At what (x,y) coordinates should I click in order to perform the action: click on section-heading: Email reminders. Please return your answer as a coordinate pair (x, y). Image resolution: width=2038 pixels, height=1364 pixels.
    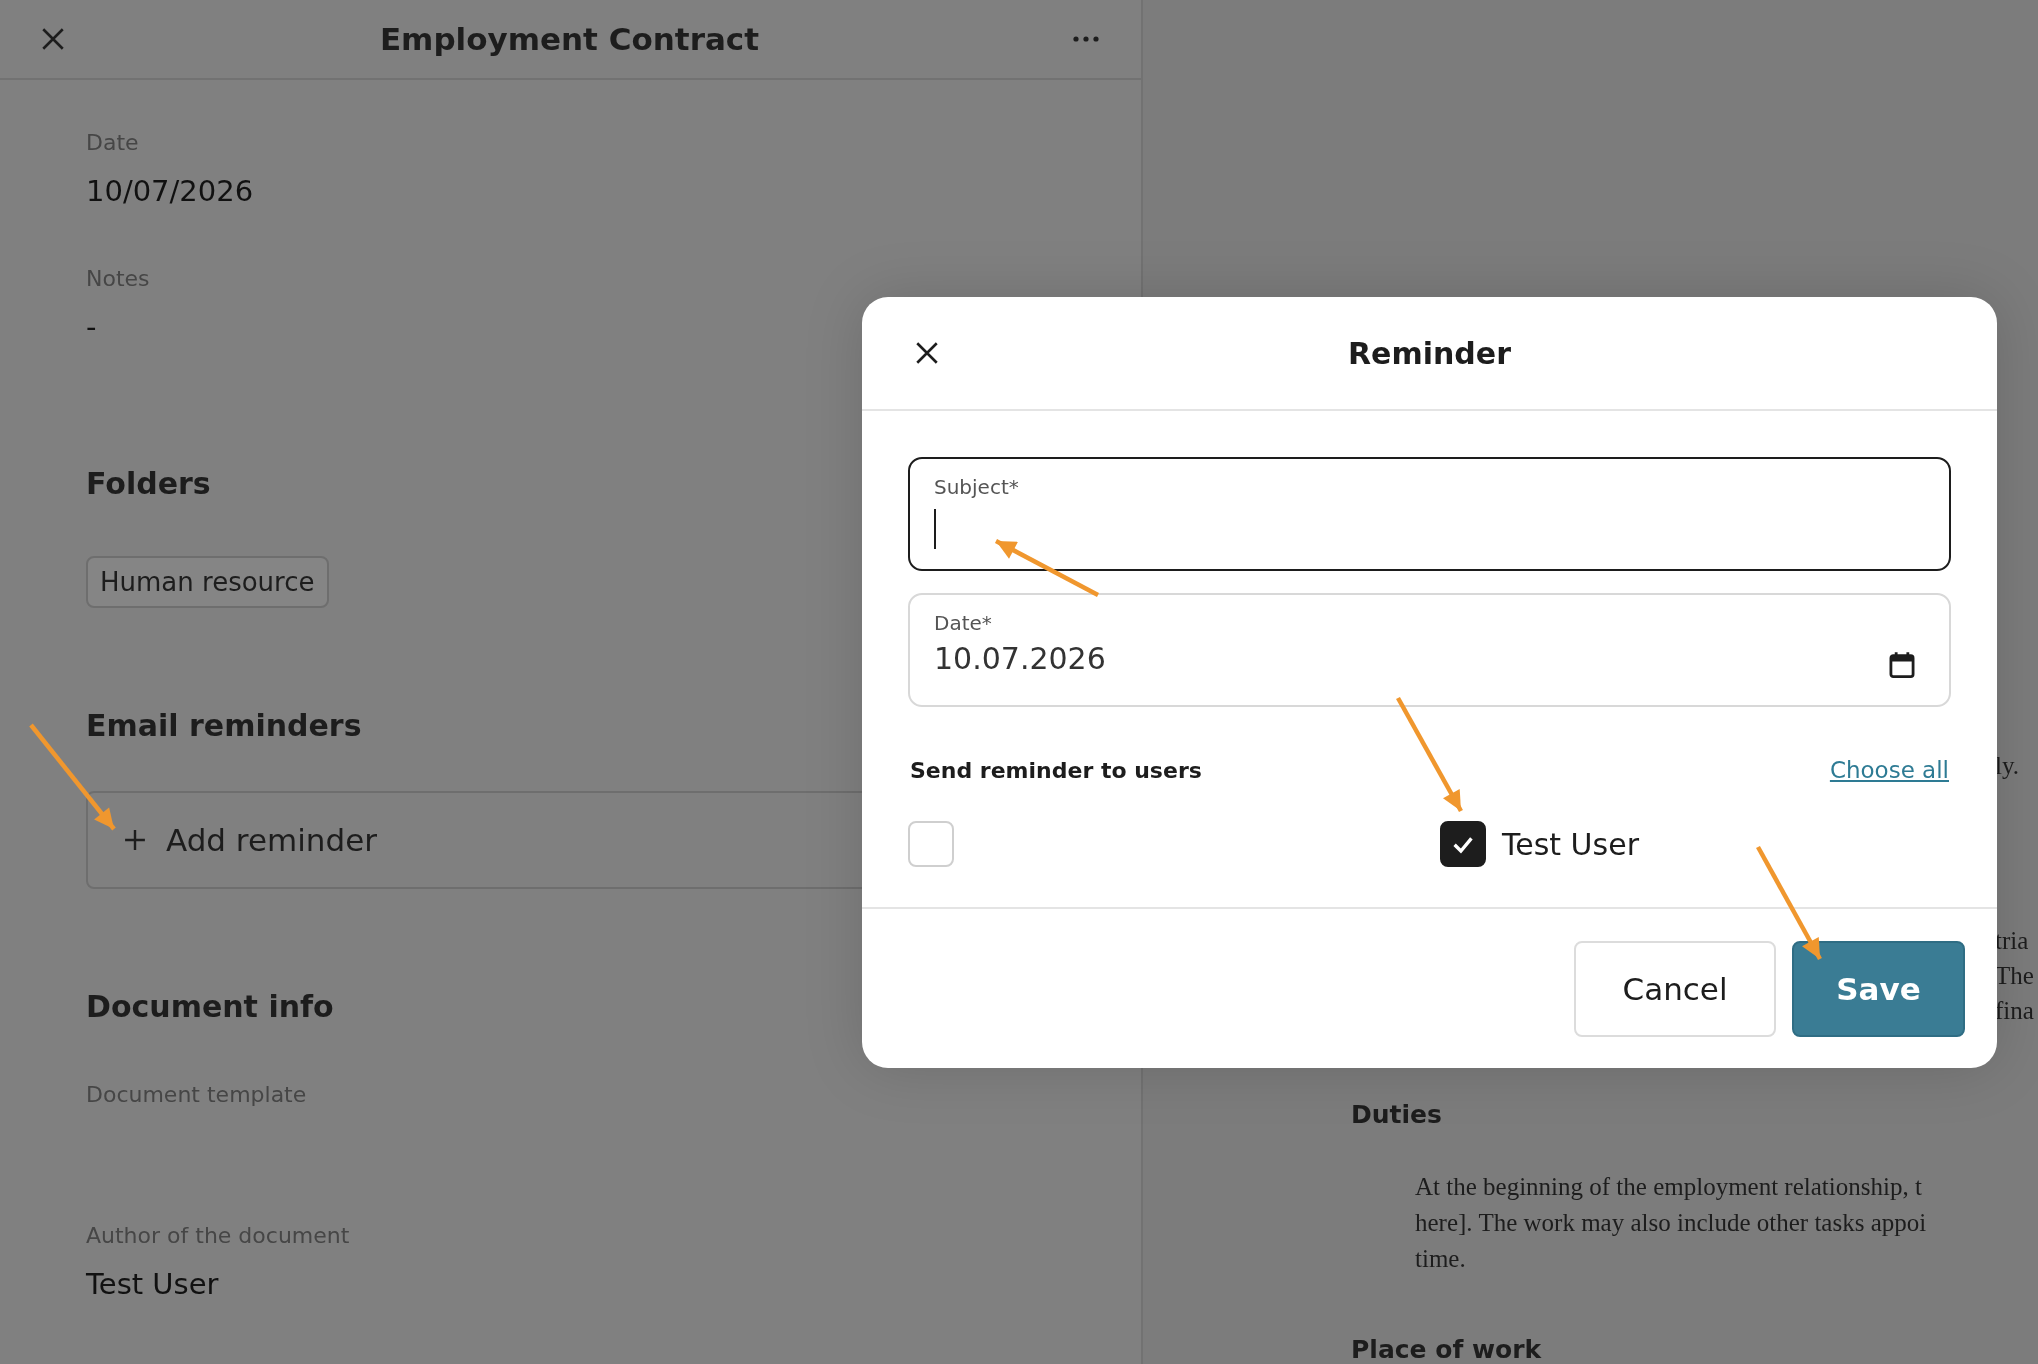
    Looking at the image, I should click on (224, 725).